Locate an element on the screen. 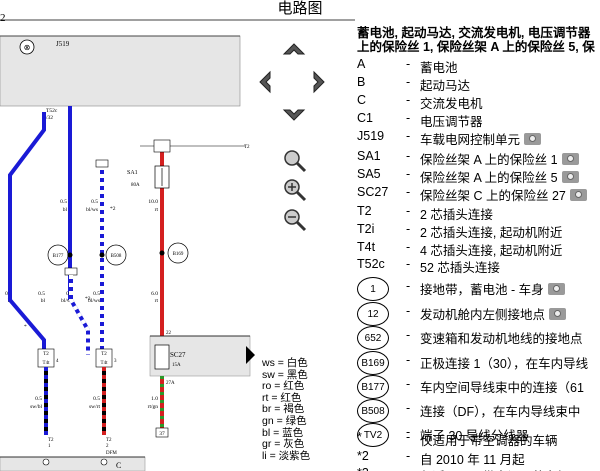 This screenshot has height=471, width=600. legend-description: 起动马达 is located at coordinates (445, 84).